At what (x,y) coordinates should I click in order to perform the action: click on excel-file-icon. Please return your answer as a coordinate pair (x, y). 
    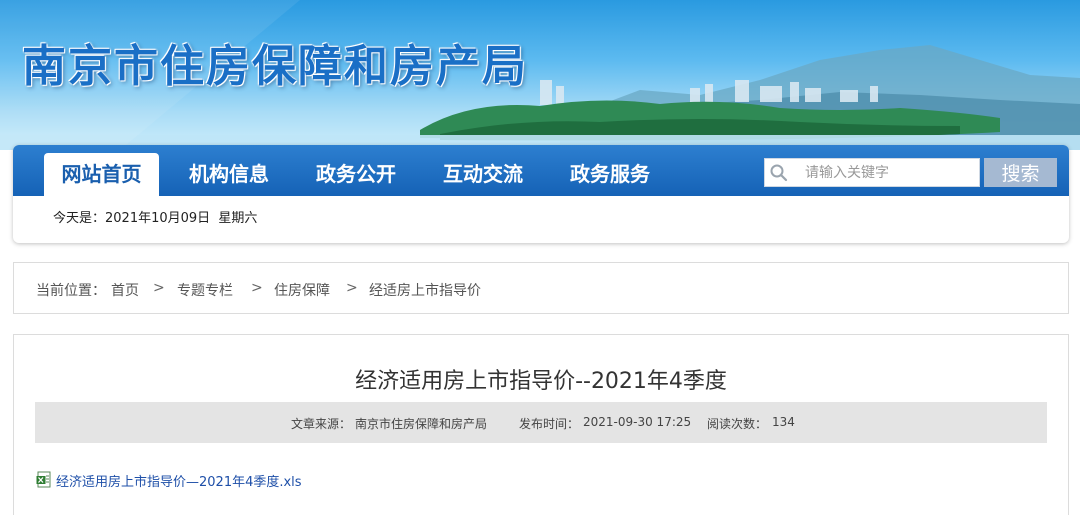
    Looking at the image, I should click on (43, 479).